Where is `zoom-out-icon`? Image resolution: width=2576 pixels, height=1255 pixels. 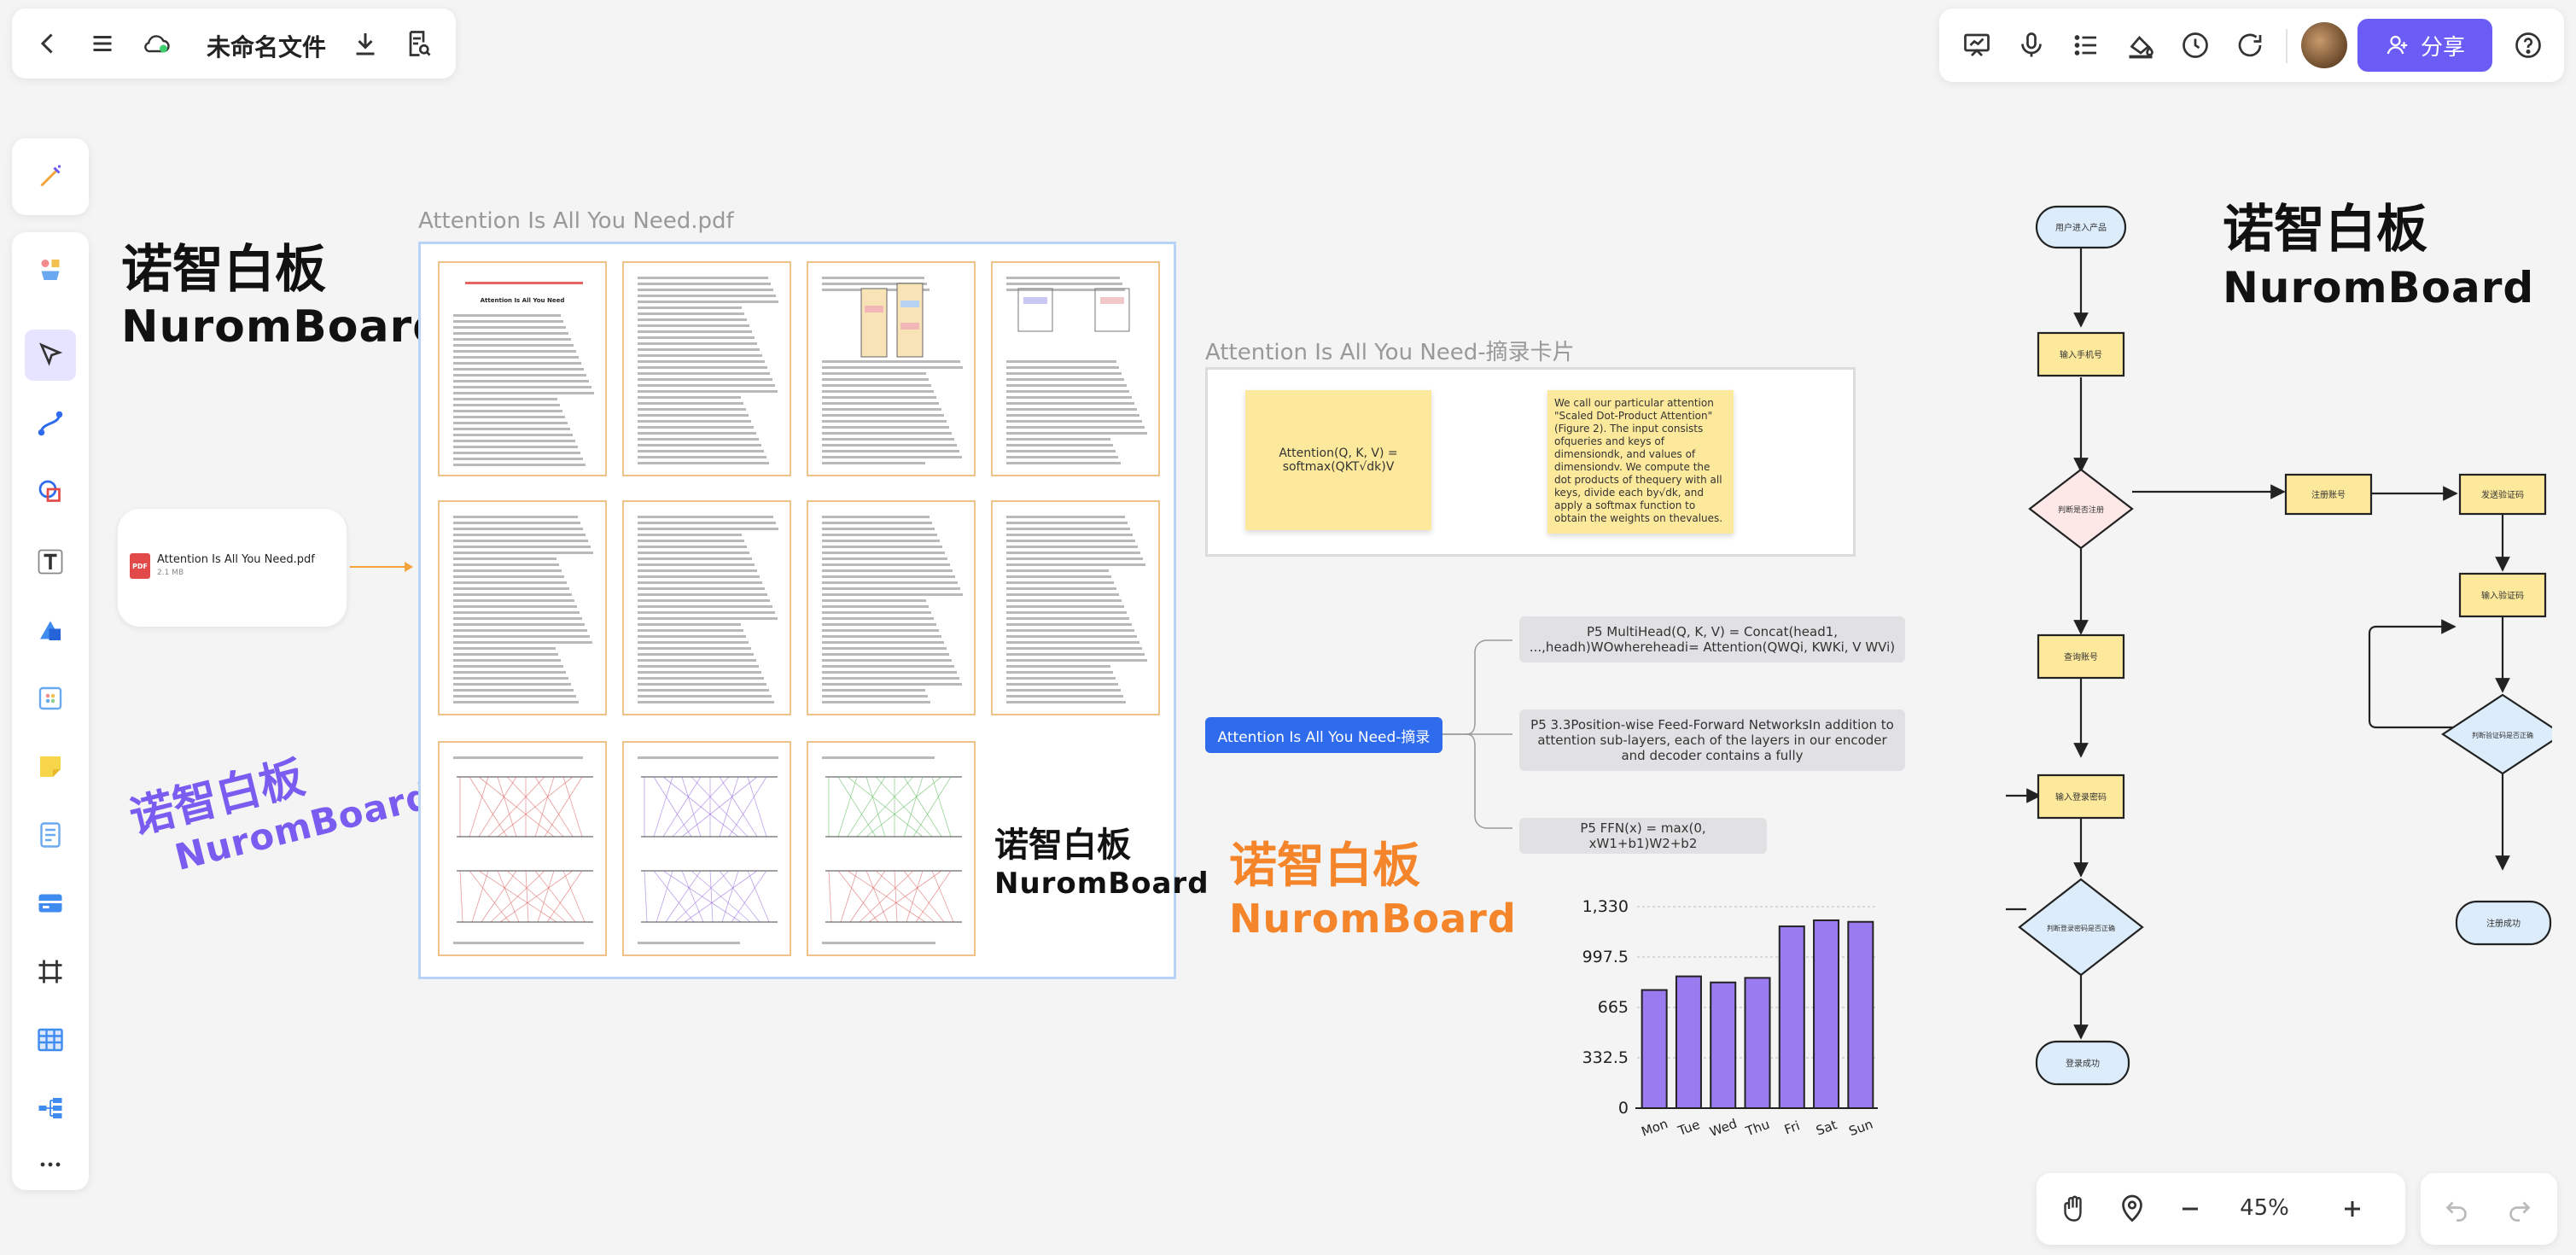
zoom-out-icon is located at coordinates (2190, 1209).